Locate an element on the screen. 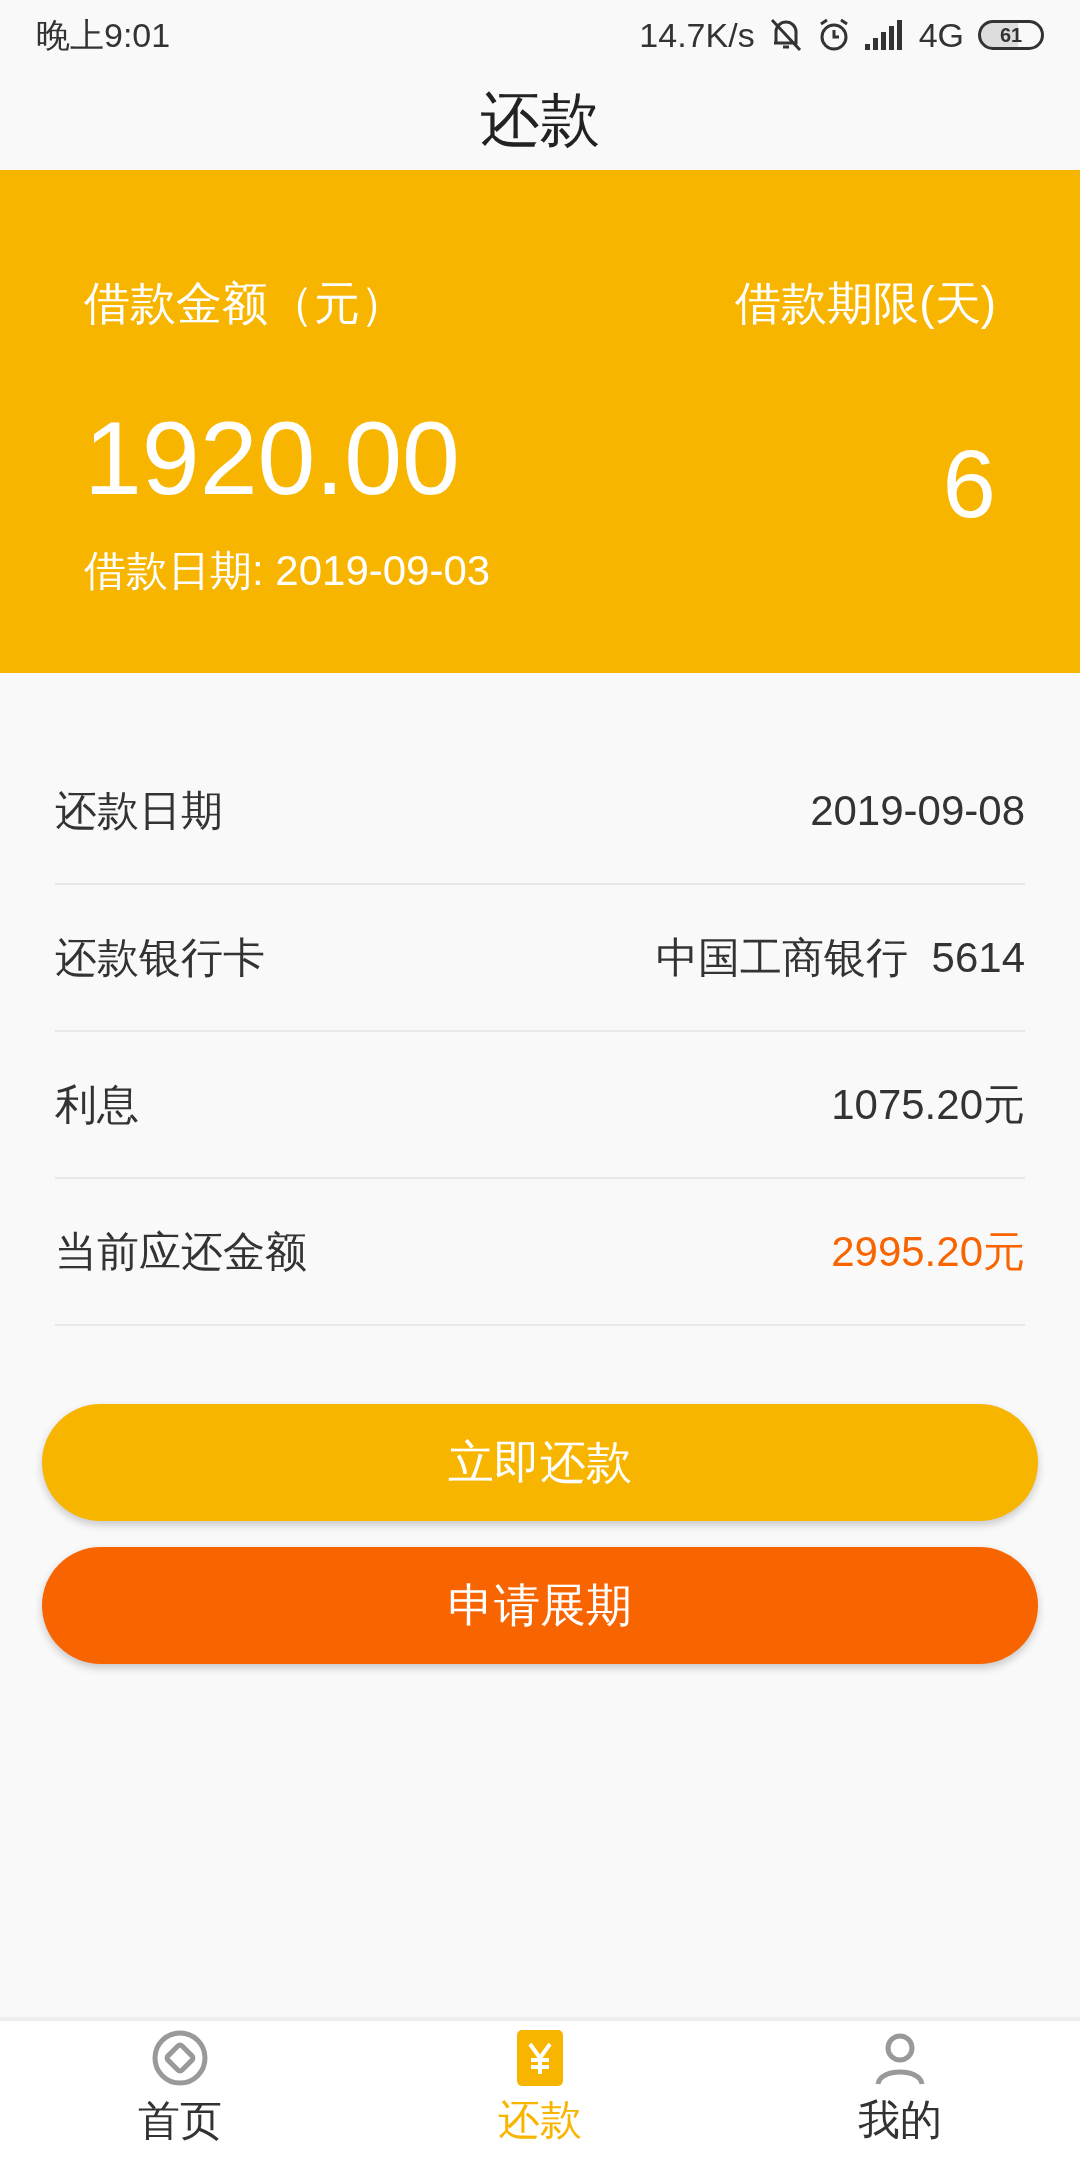 This screenshot has height=2160, width=1080. action-button: 申请展期 is located at coordinates (540, 1605).